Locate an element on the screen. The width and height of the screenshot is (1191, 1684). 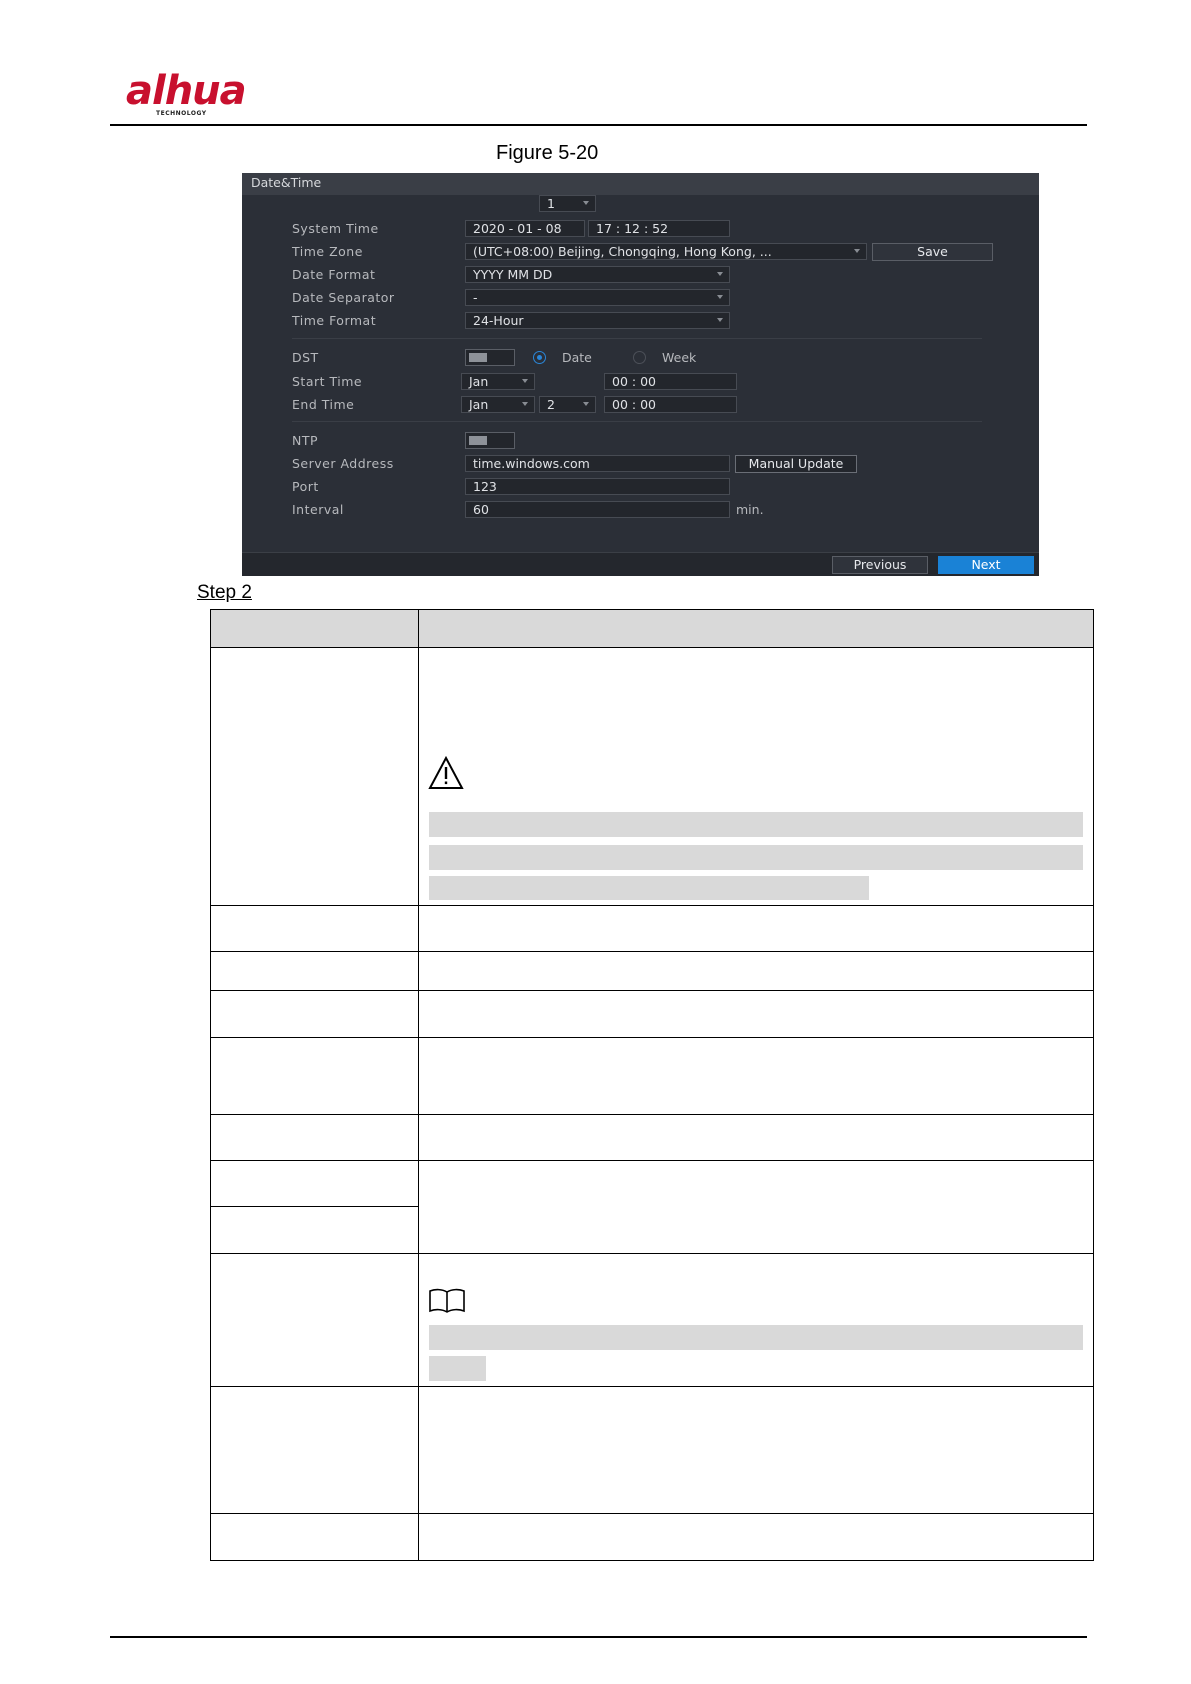
label-time-format: Time Format is located at coordinates (334, 320).